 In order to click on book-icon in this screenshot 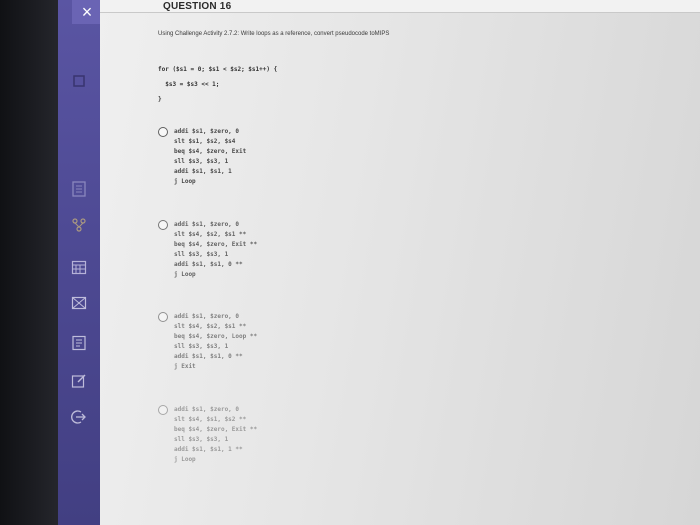, I will do `click(79, 81)`.